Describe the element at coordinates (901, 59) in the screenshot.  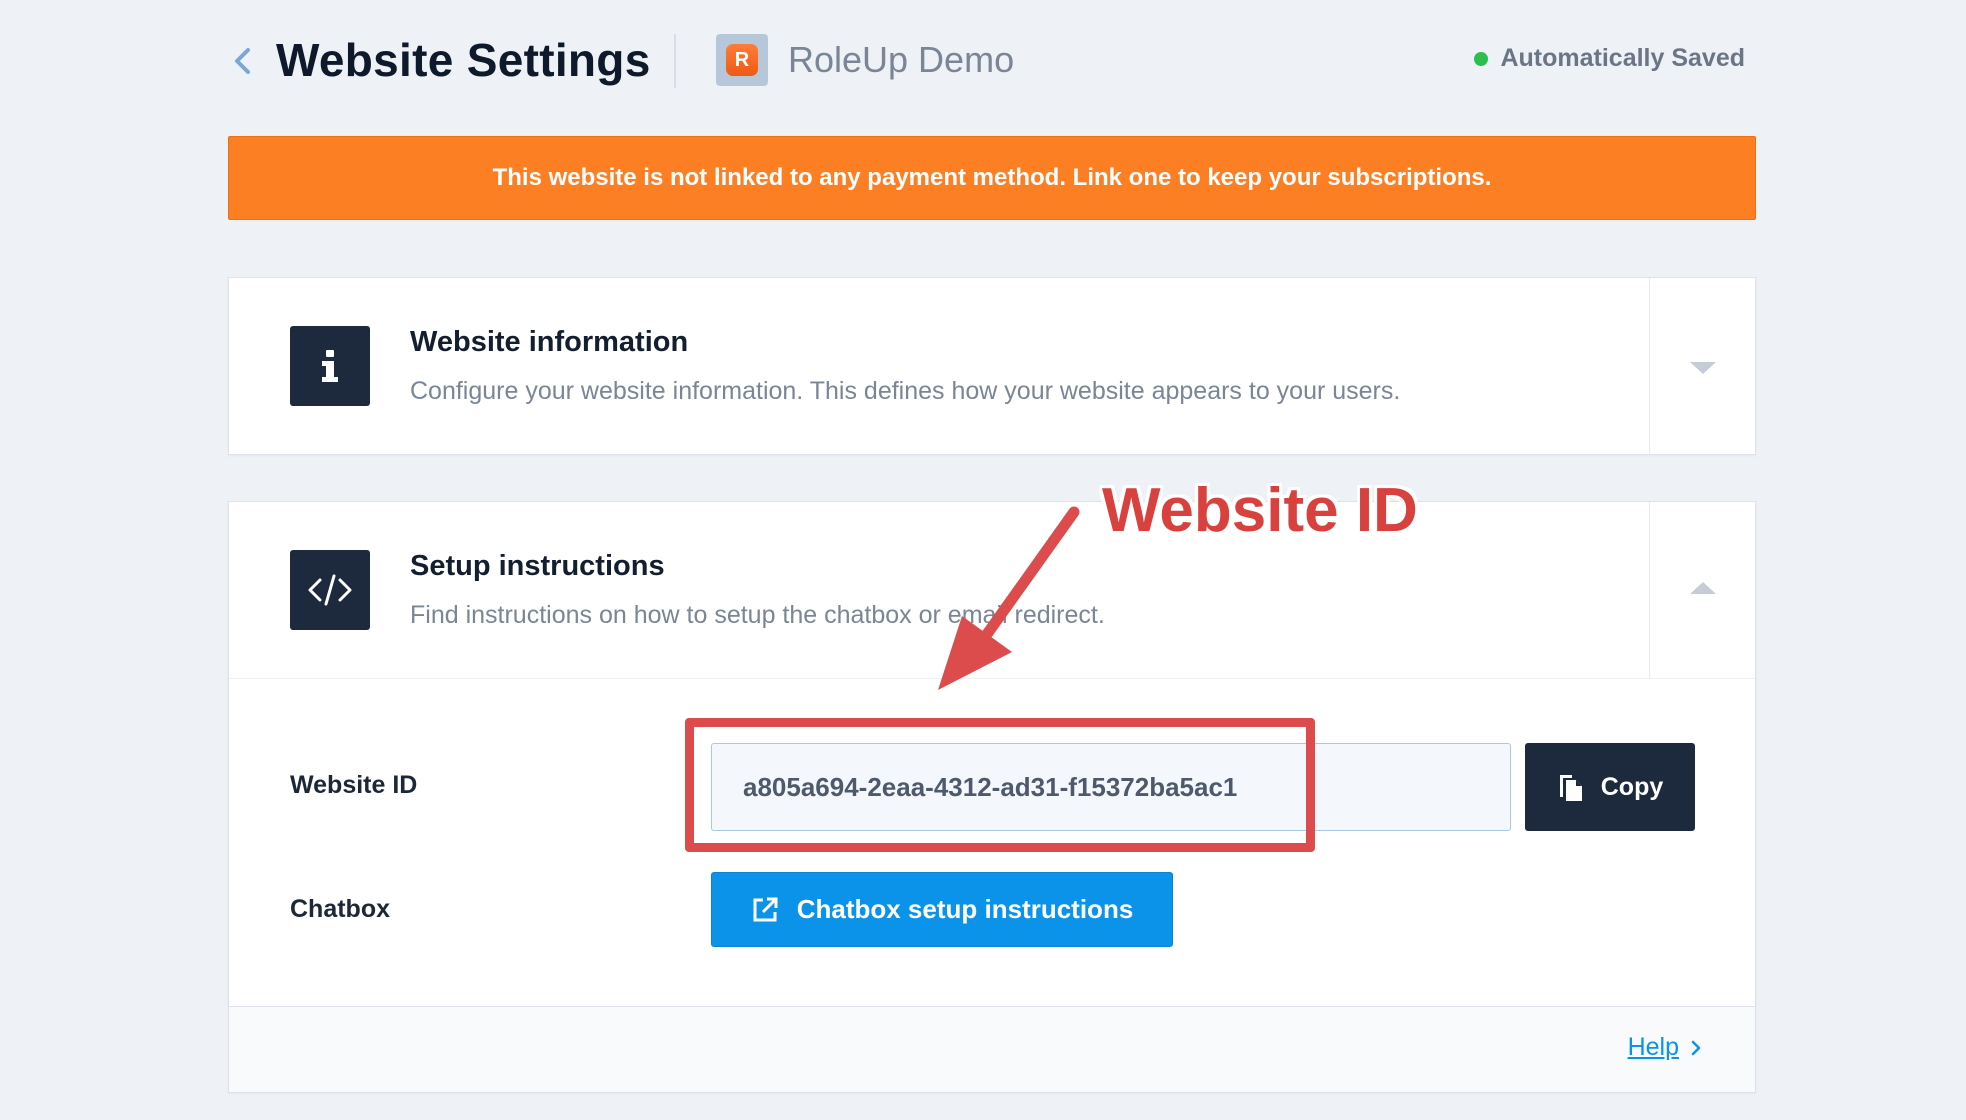
I see `site-name: RoleUp Demo` at that location.